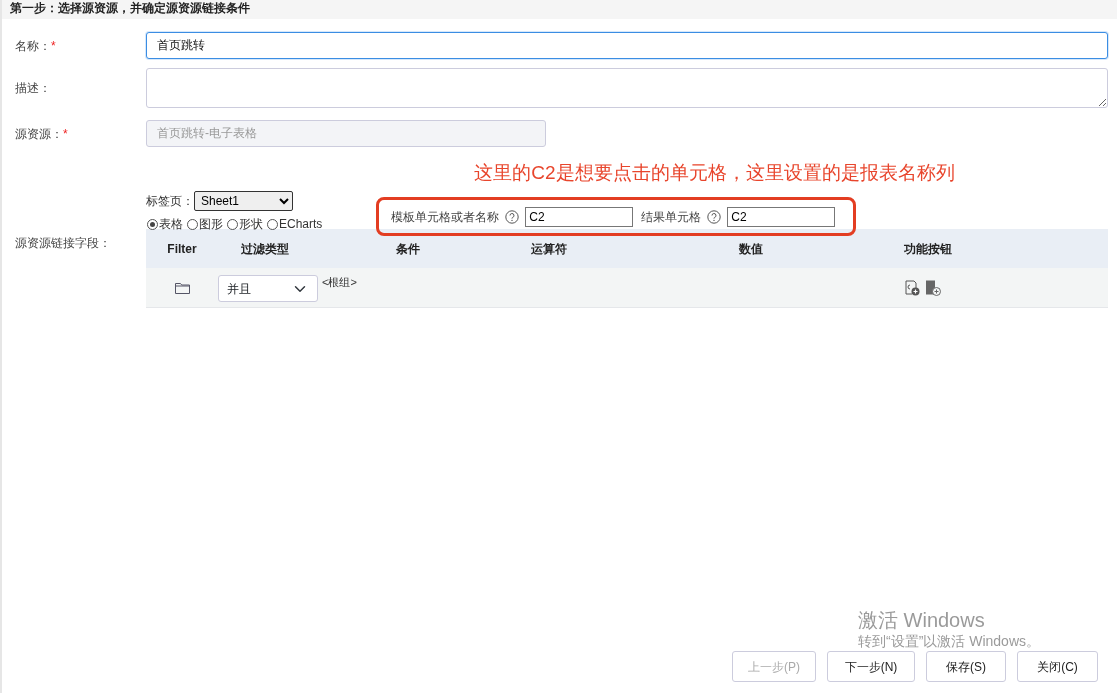 Image resolution: width=1117 pixels, height=693 pixels. I want to click on field-label: 标签页：, so click(170, 201).